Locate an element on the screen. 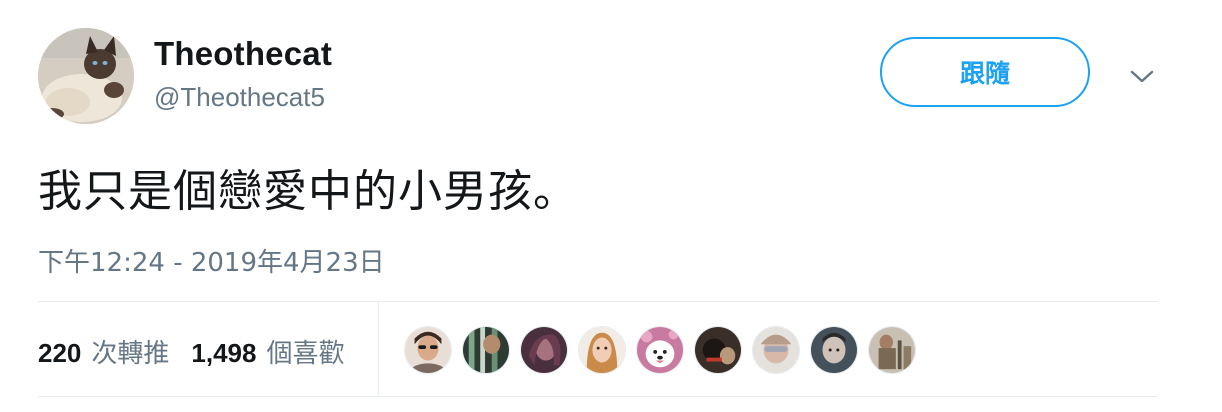  tweet-text: 我只是個戀愛中的小男孩。 is located at coordinates (308, 191).